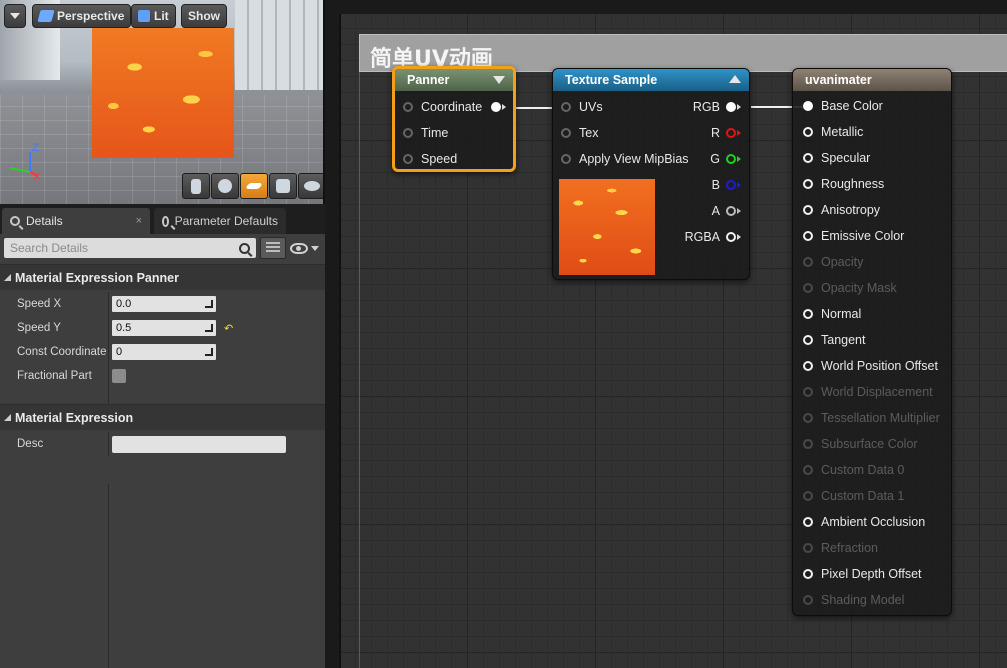 This screenshot has width=1007, height=668. I want to click on material-input-row: Ambient Occlusion, so click(864, 522).